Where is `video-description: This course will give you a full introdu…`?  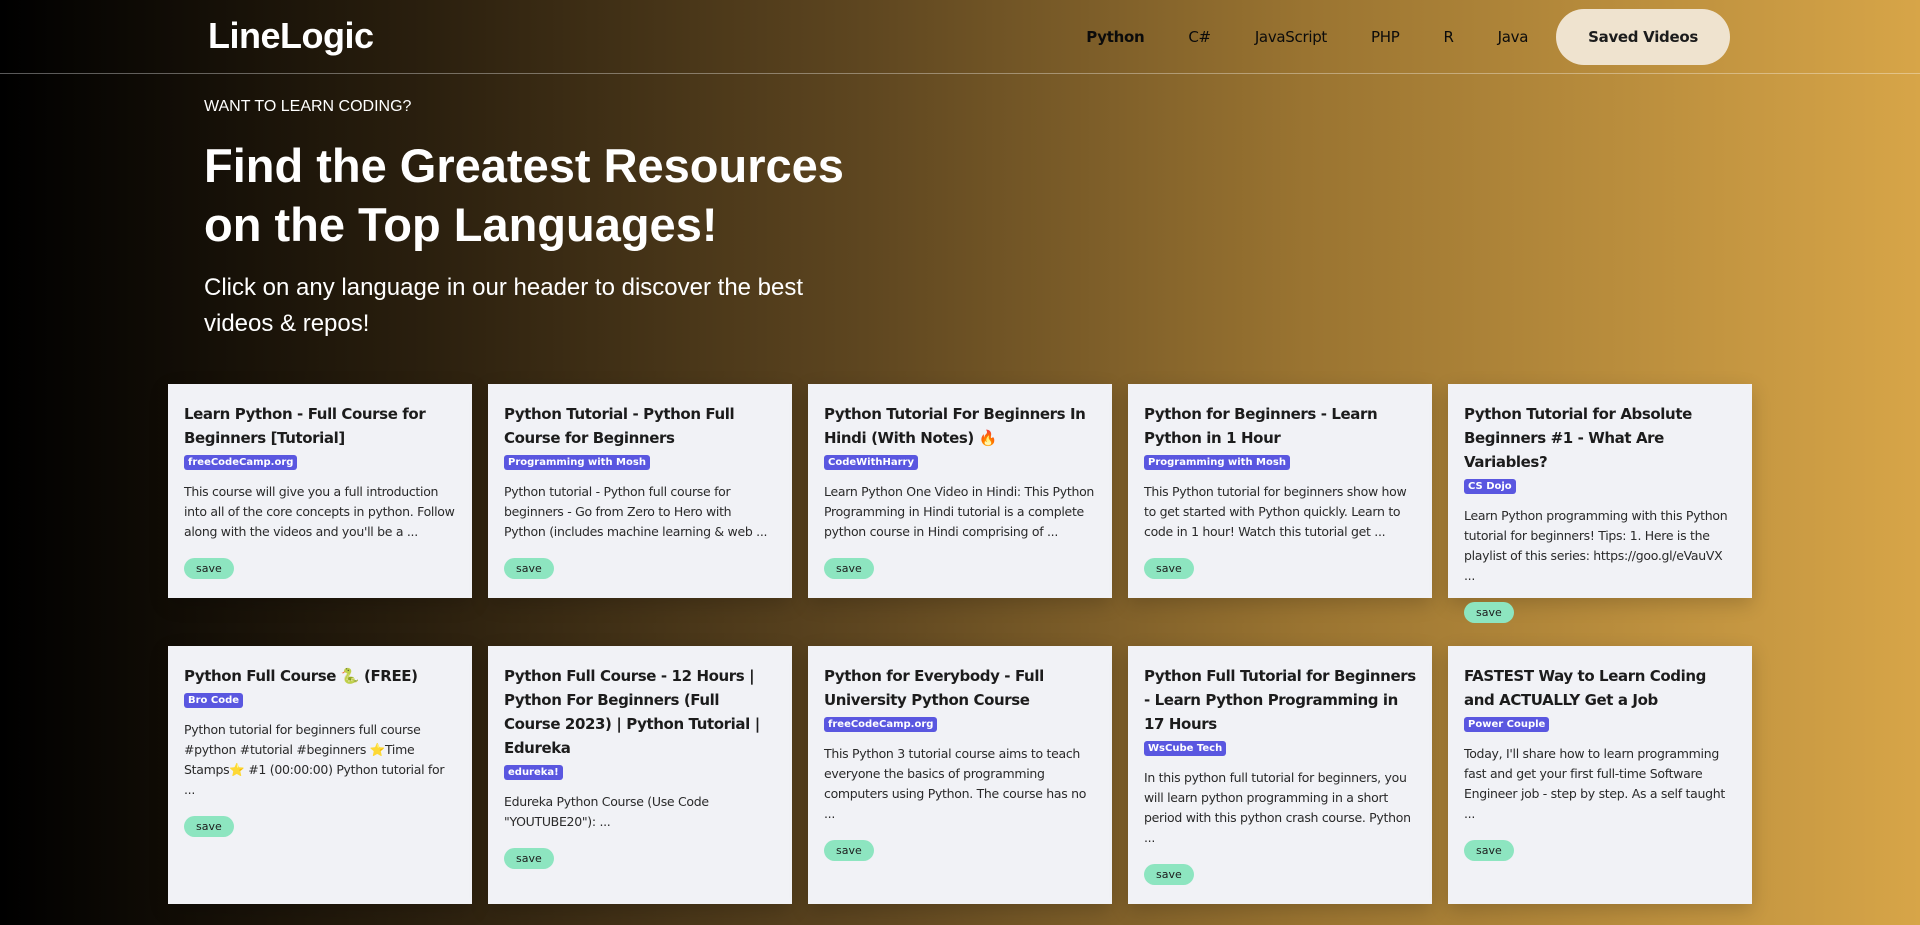 video-description: This course will give you a full introdu… is located at coordinates (319, 511).